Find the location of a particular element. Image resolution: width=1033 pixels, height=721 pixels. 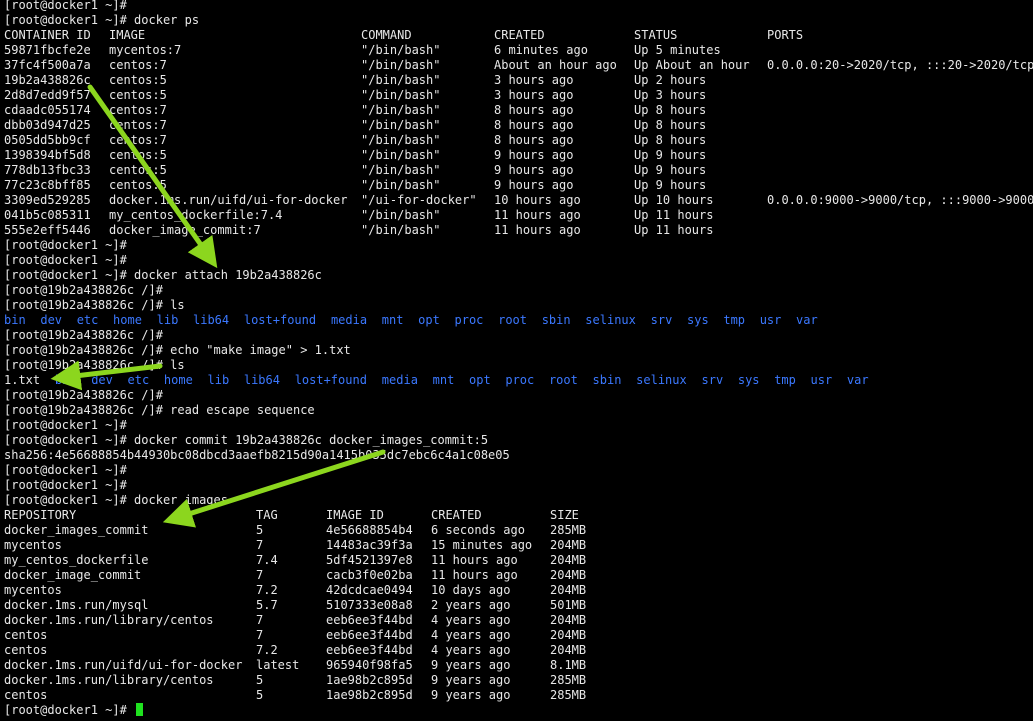

table-cell: 10 days ago is located at coordinates (471, 590).